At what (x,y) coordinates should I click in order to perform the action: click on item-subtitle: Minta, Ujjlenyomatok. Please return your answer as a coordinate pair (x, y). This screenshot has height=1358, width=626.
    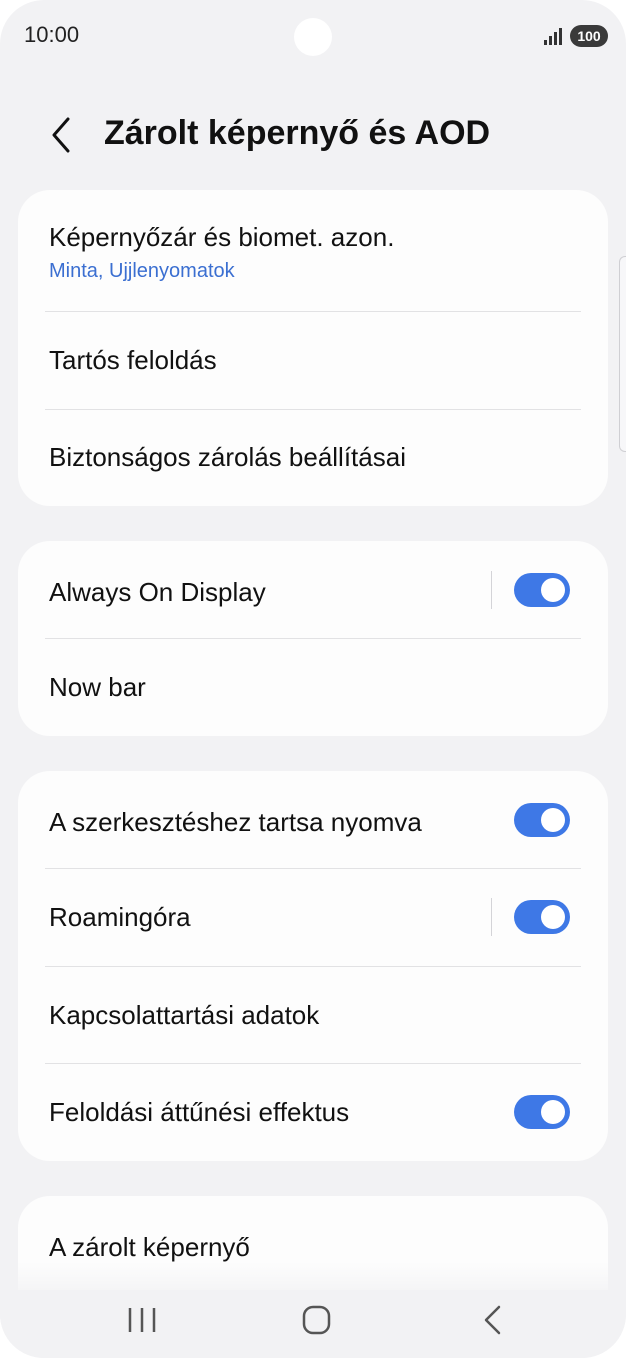
    Looking at the image, I should click on (142, 271).